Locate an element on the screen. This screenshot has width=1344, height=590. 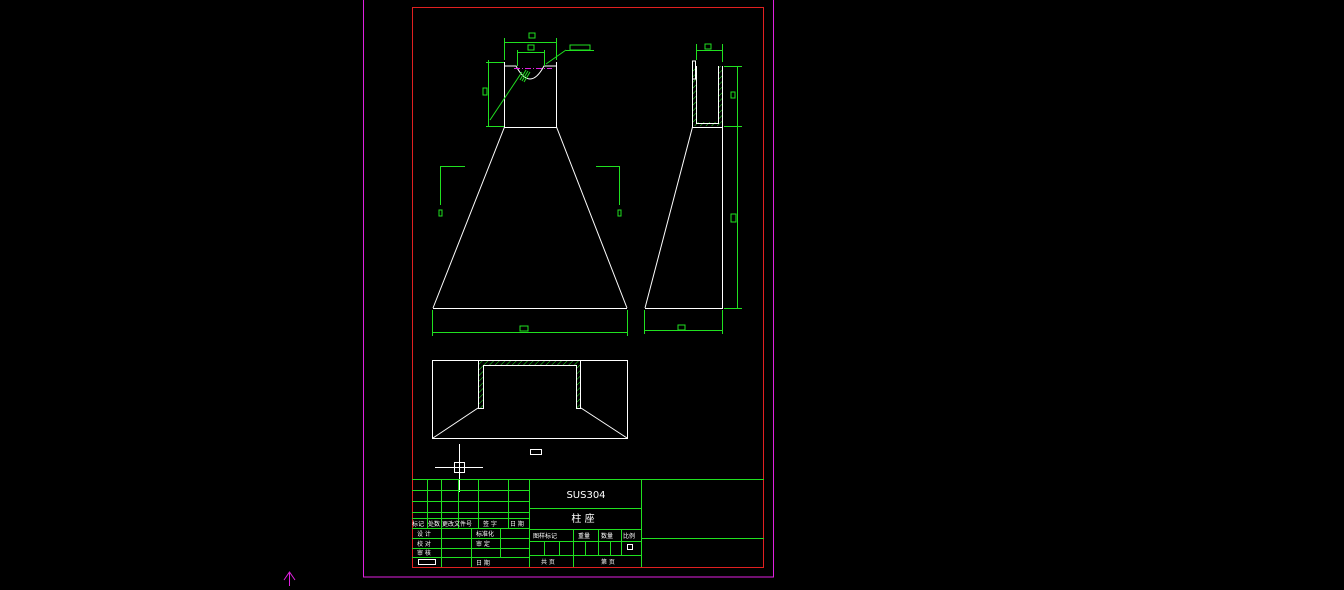
rev-header-doc: 更改文件号 is located at coordinates (457, 524).